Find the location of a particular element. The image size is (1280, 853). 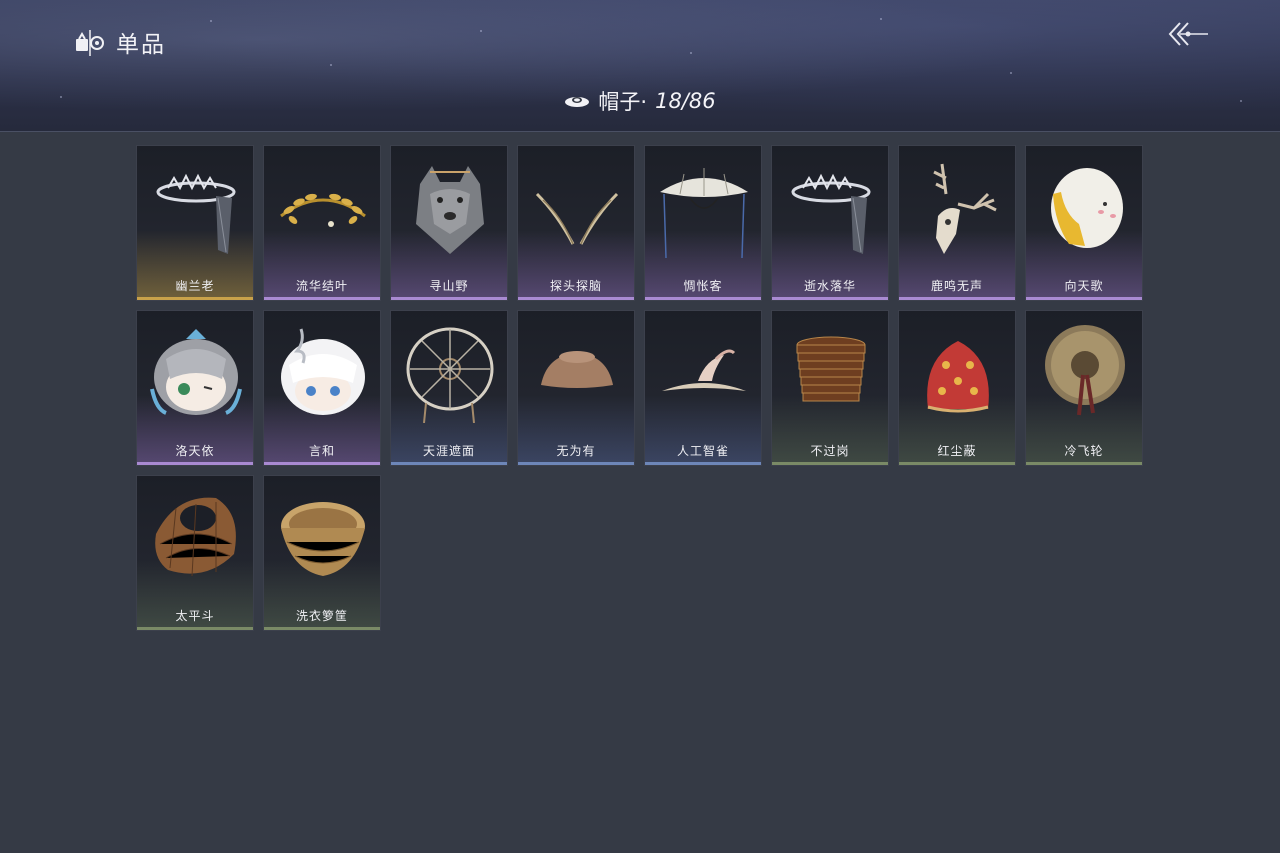

item-card: 红尘蔽 is located at coordinates (957, 388).